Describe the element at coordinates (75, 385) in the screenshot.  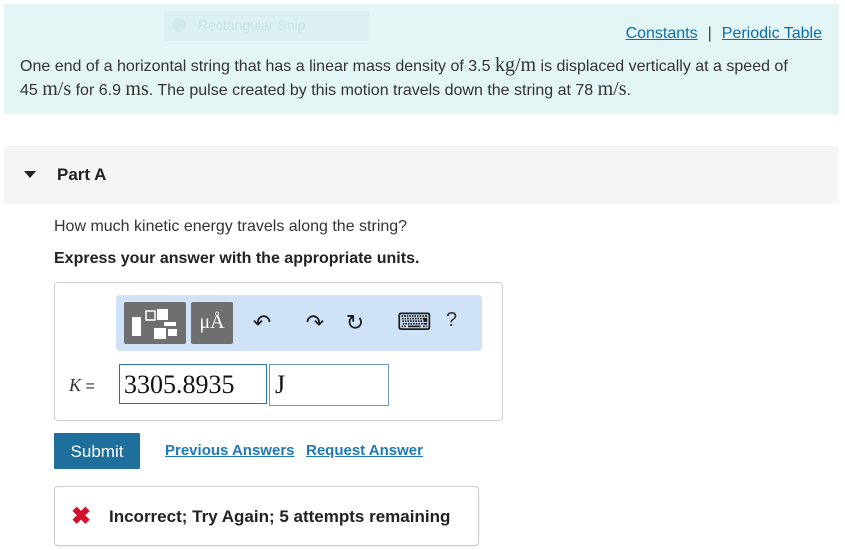
I see `variable-k: K` at that location.